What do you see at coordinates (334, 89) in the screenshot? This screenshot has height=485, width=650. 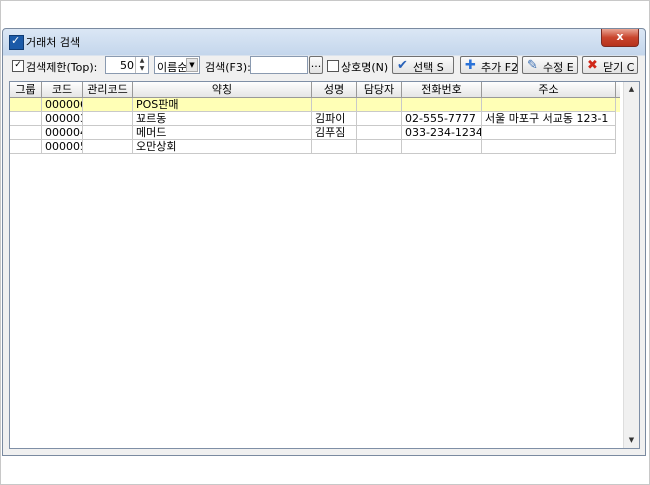 I see `column-header-name: 성명` at bounding box center [334, 89].